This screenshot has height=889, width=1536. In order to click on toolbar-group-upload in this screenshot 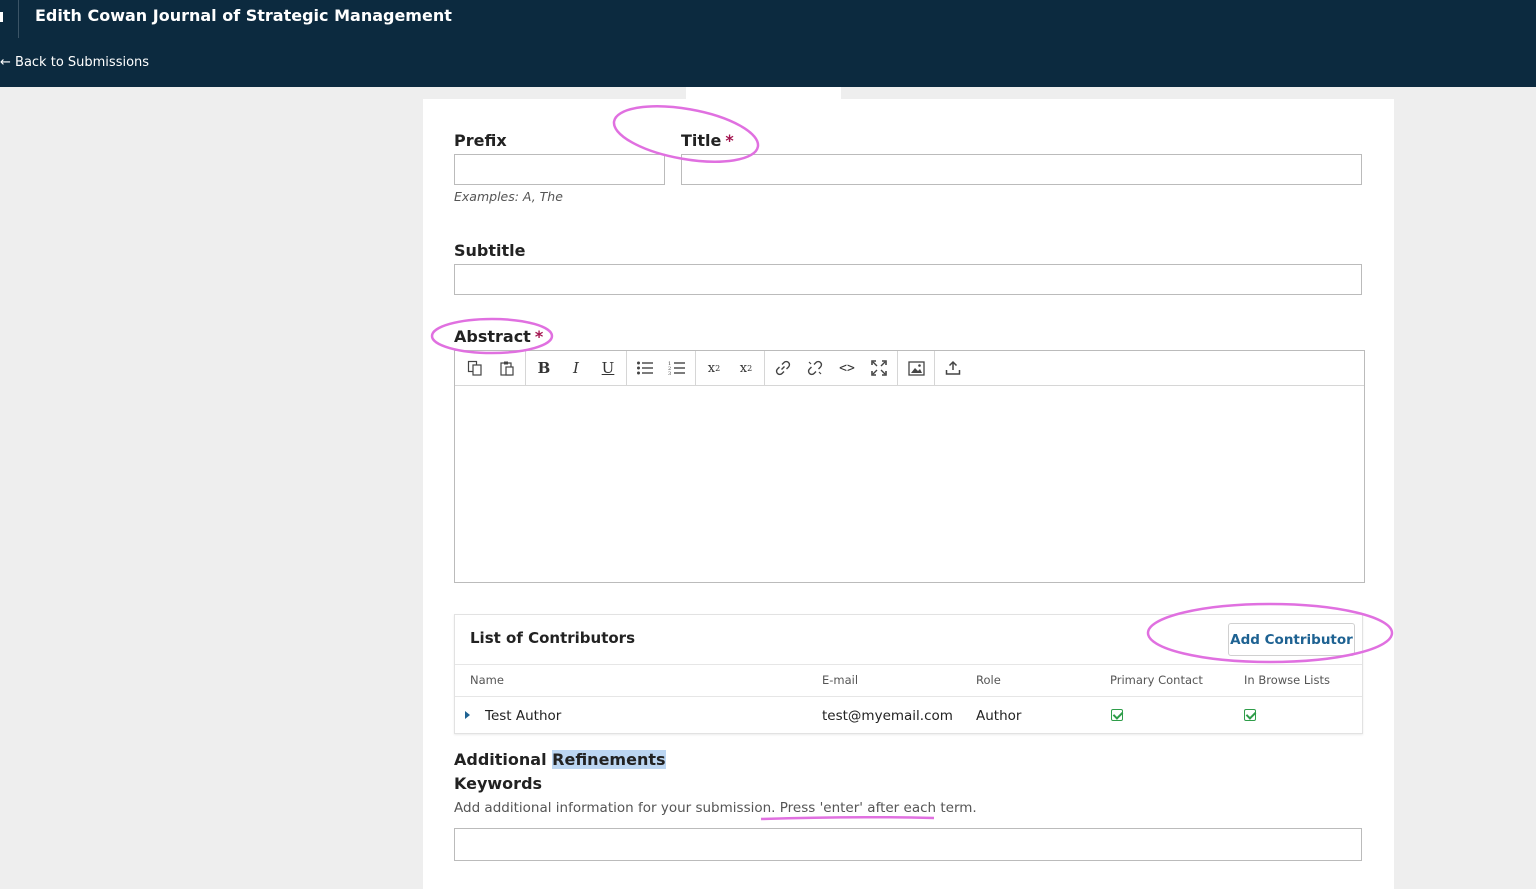, I will do `click(953, 368)`.